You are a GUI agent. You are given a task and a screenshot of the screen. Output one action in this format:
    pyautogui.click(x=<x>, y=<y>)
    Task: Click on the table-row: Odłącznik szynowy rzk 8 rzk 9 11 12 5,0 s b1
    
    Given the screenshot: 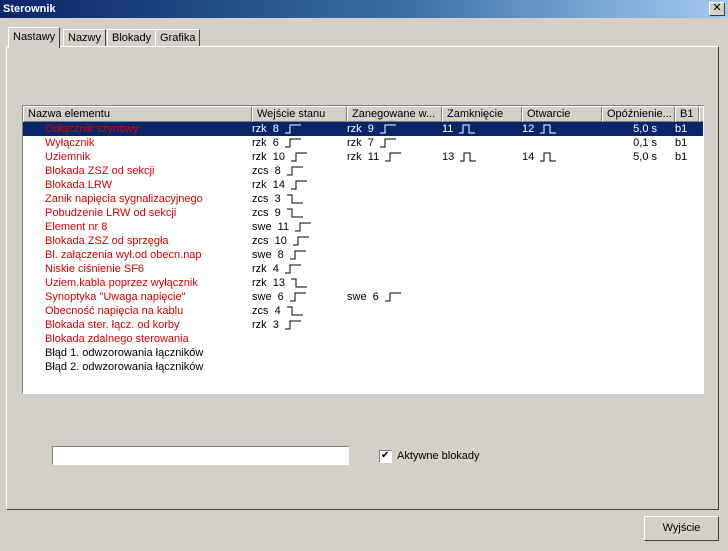 What is the action you would take?
    pyautogui.click(x=363, y=129)
    